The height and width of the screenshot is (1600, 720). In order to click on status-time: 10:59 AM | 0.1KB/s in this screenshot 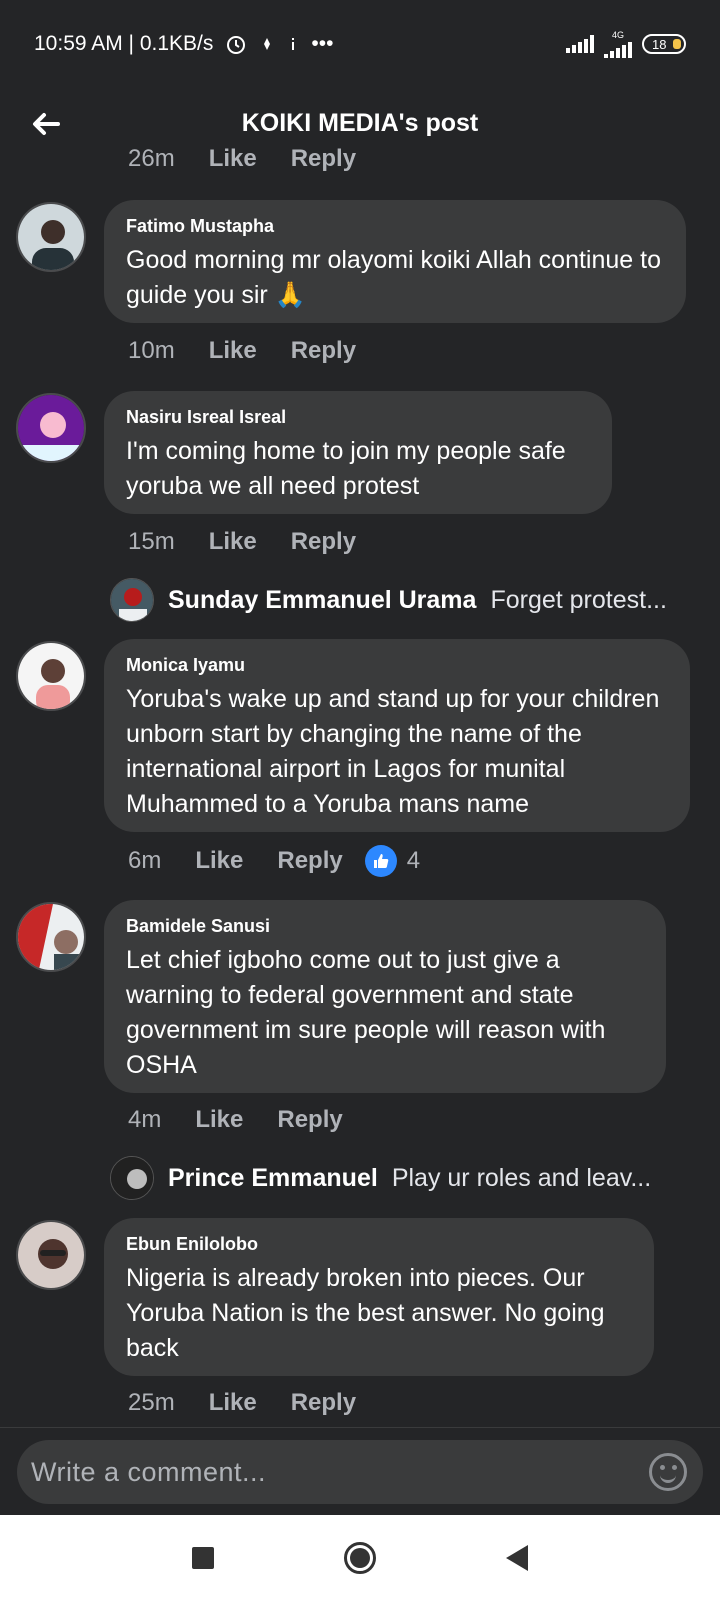, I will do `click(124, 43)`.